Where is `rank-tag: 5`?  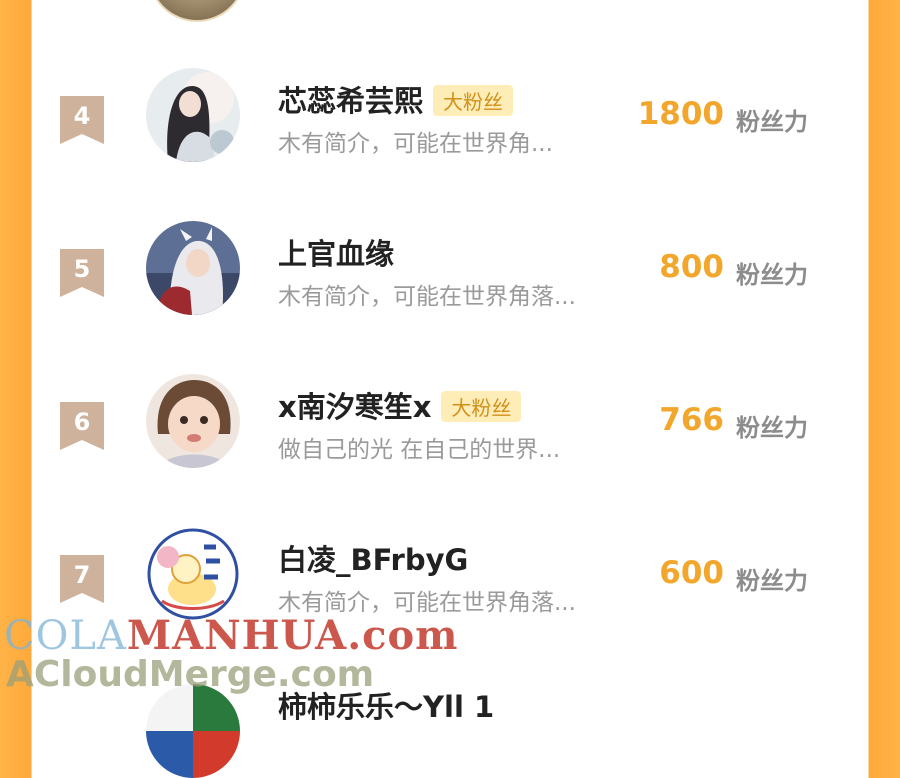 rank-tag: 5 is located at coordinates (82, 273).